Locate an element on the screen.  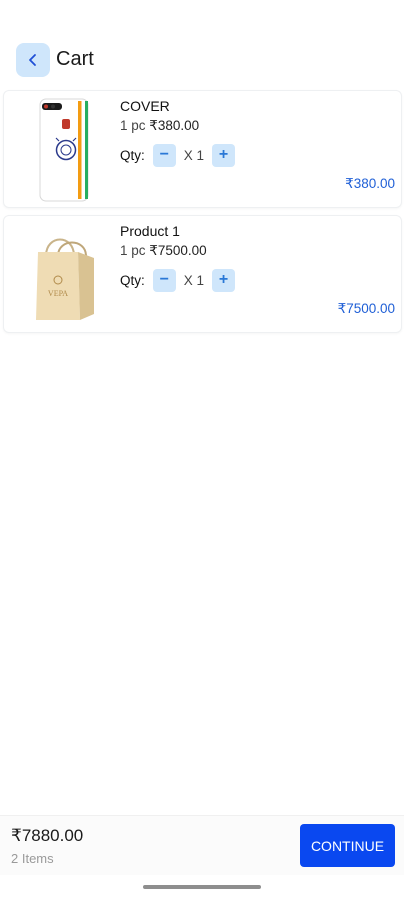
product-name: COVER is located at coordinates (145, 106).